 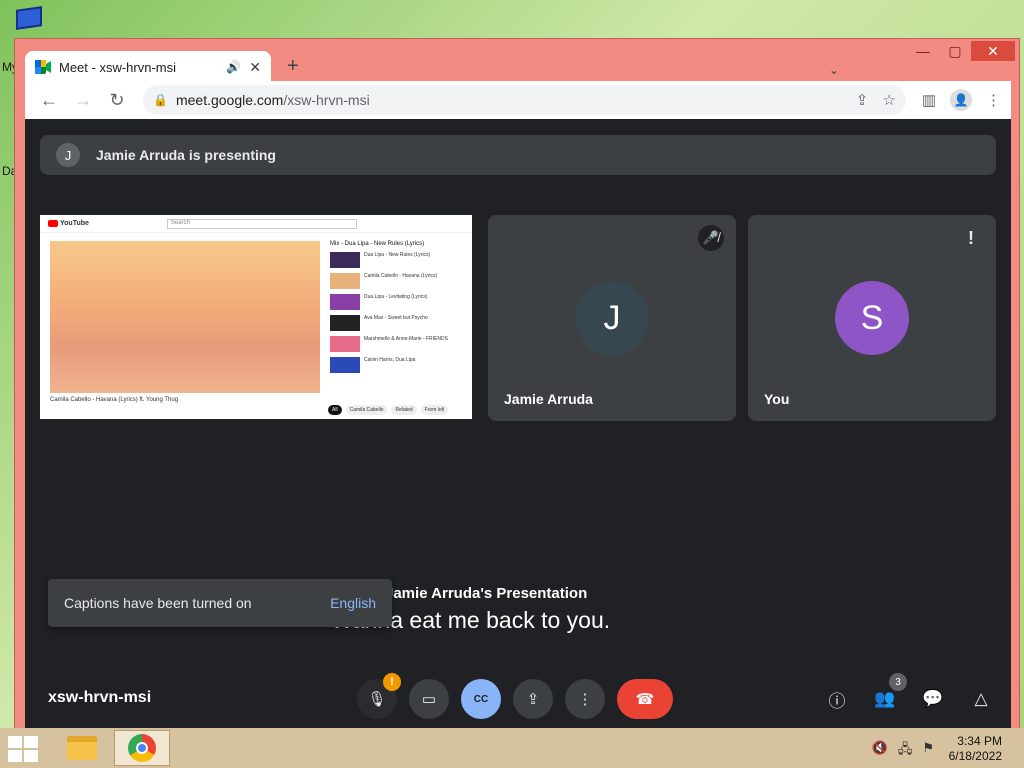 I want to click on url-path: /xsw-hrvn-msi, so click(x=326, y=100).